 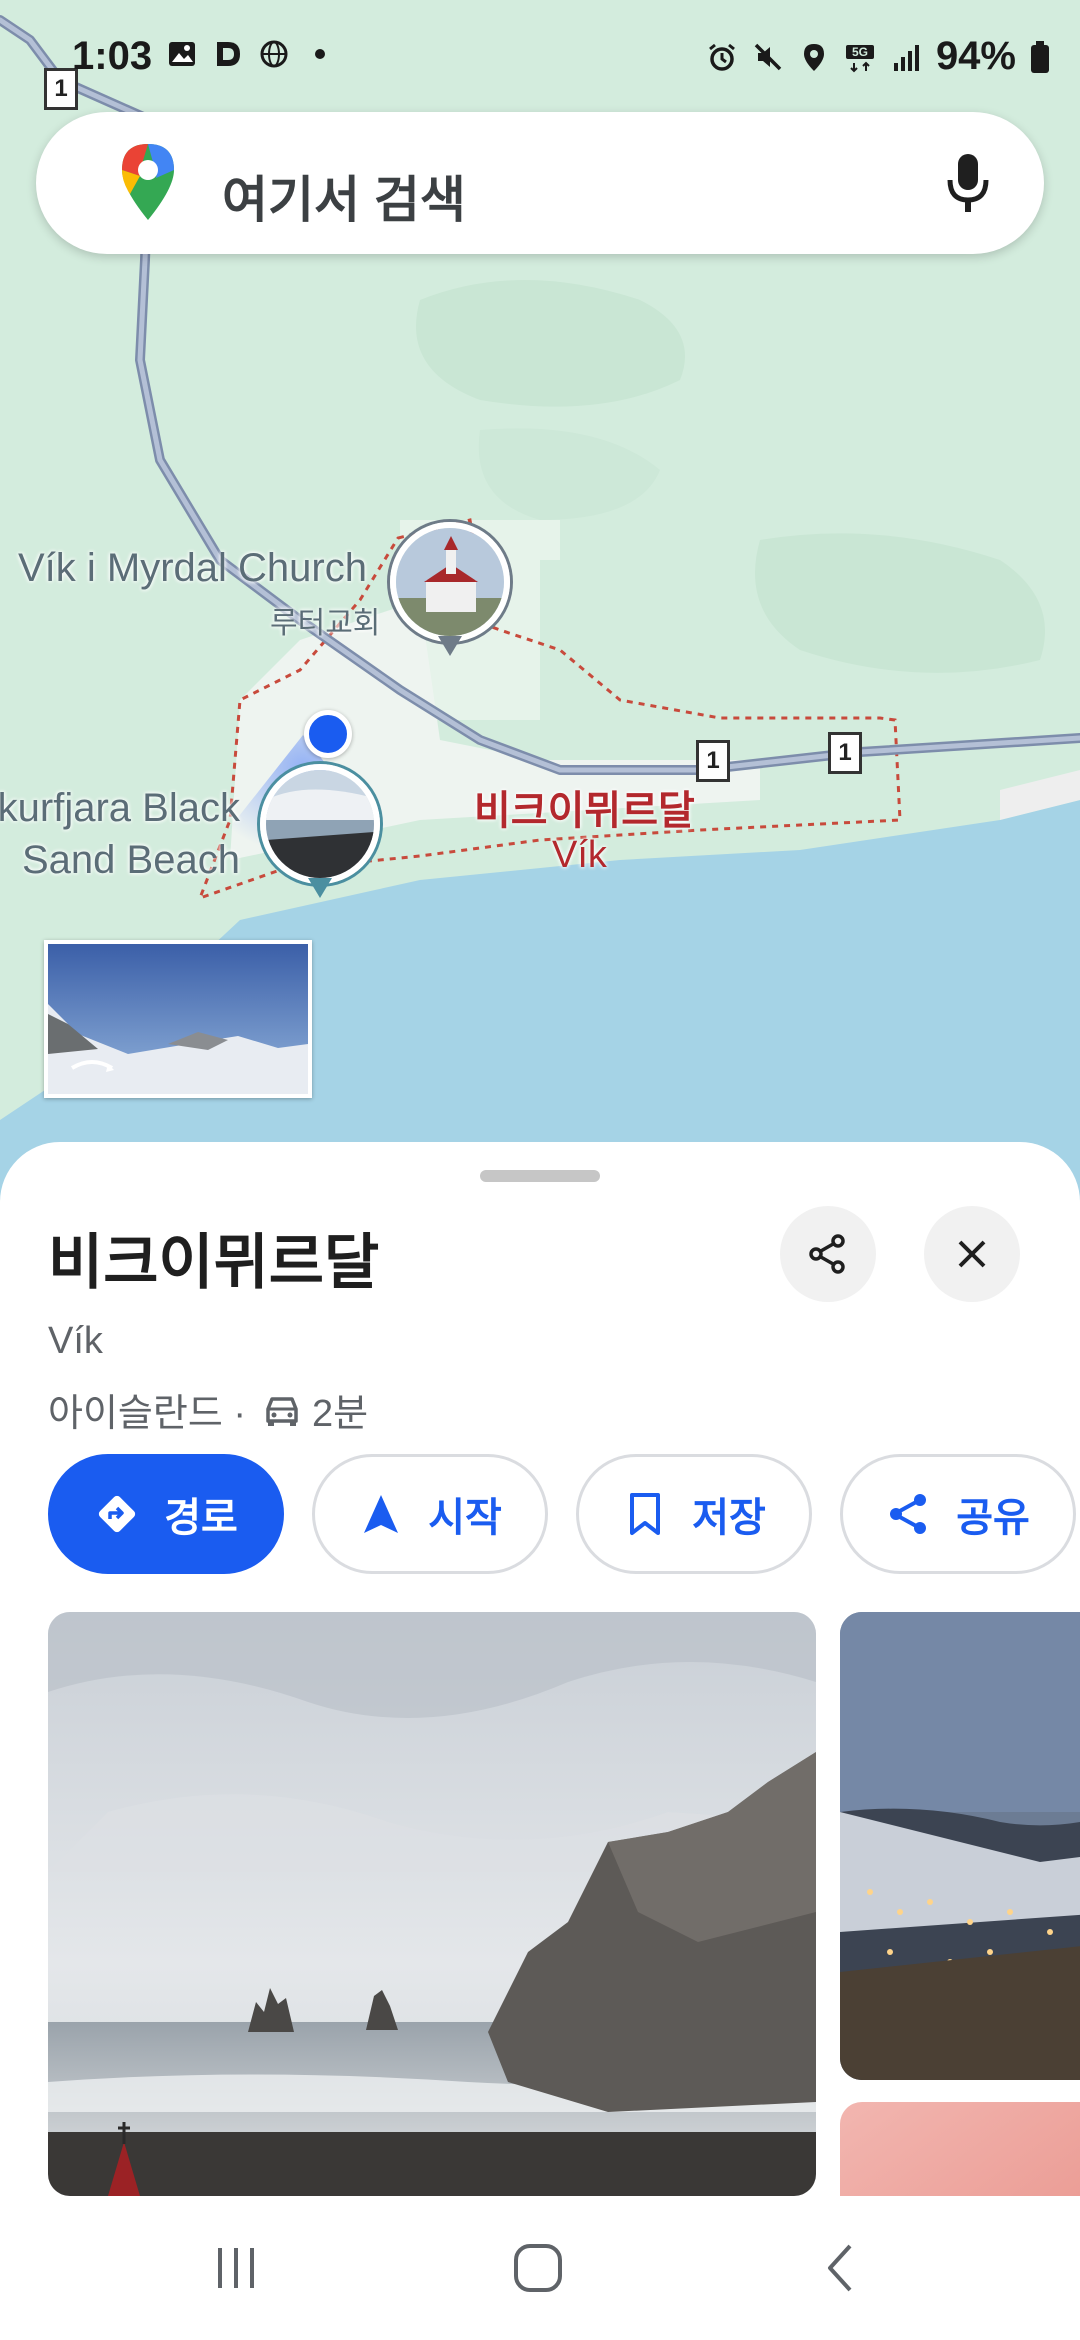 I want to click on bookmark-icon, so click(x=645, y=1514).